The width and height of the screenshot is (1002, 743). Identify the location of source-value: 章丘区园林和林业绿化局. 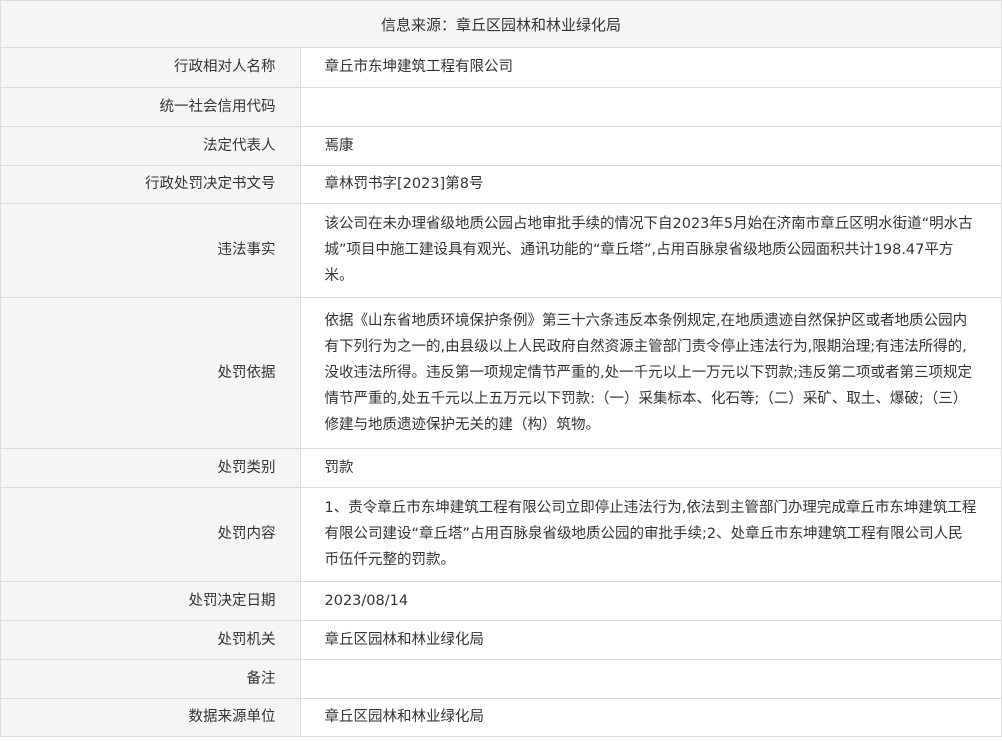
(539, 24).